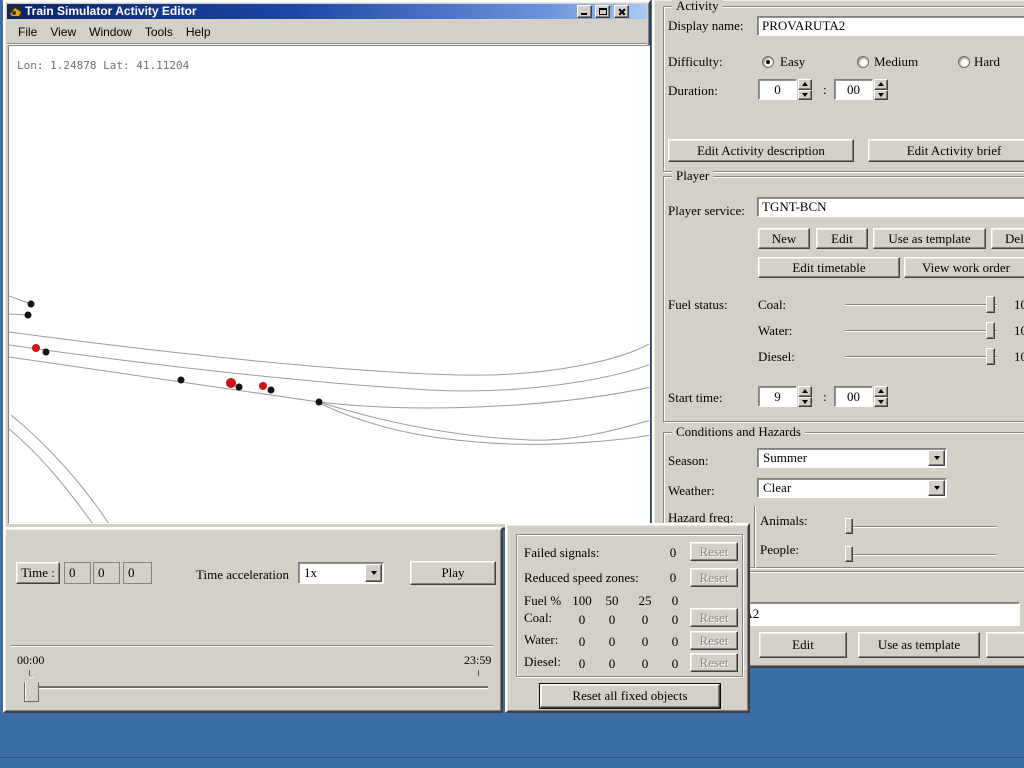  Describe the element at coordinates (714, 617) in the screenshot. I see `coal-reset-button: Reset` at that location.